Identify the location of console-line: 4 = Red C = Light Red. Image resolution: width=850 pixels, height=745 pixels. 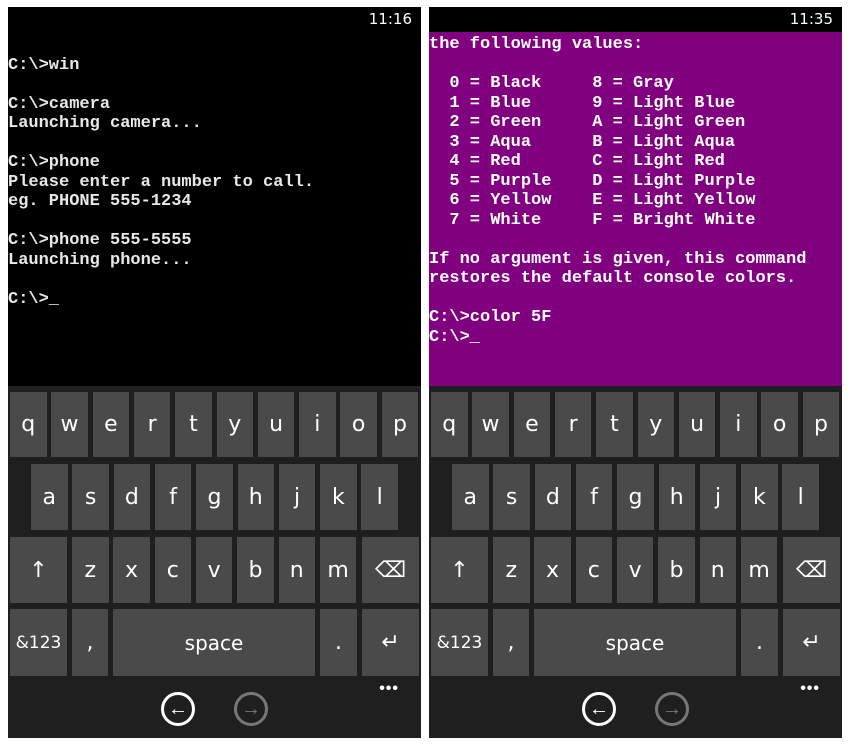
(577, 161).